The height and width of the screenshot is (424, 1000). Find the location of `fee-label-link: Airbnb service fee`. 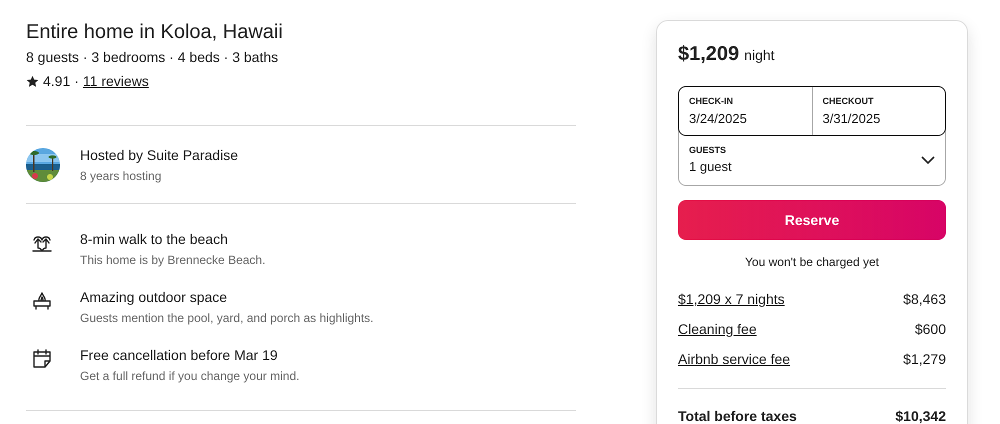

fee-label-link: Airbnb service fee is located at coordinates (734, 359).